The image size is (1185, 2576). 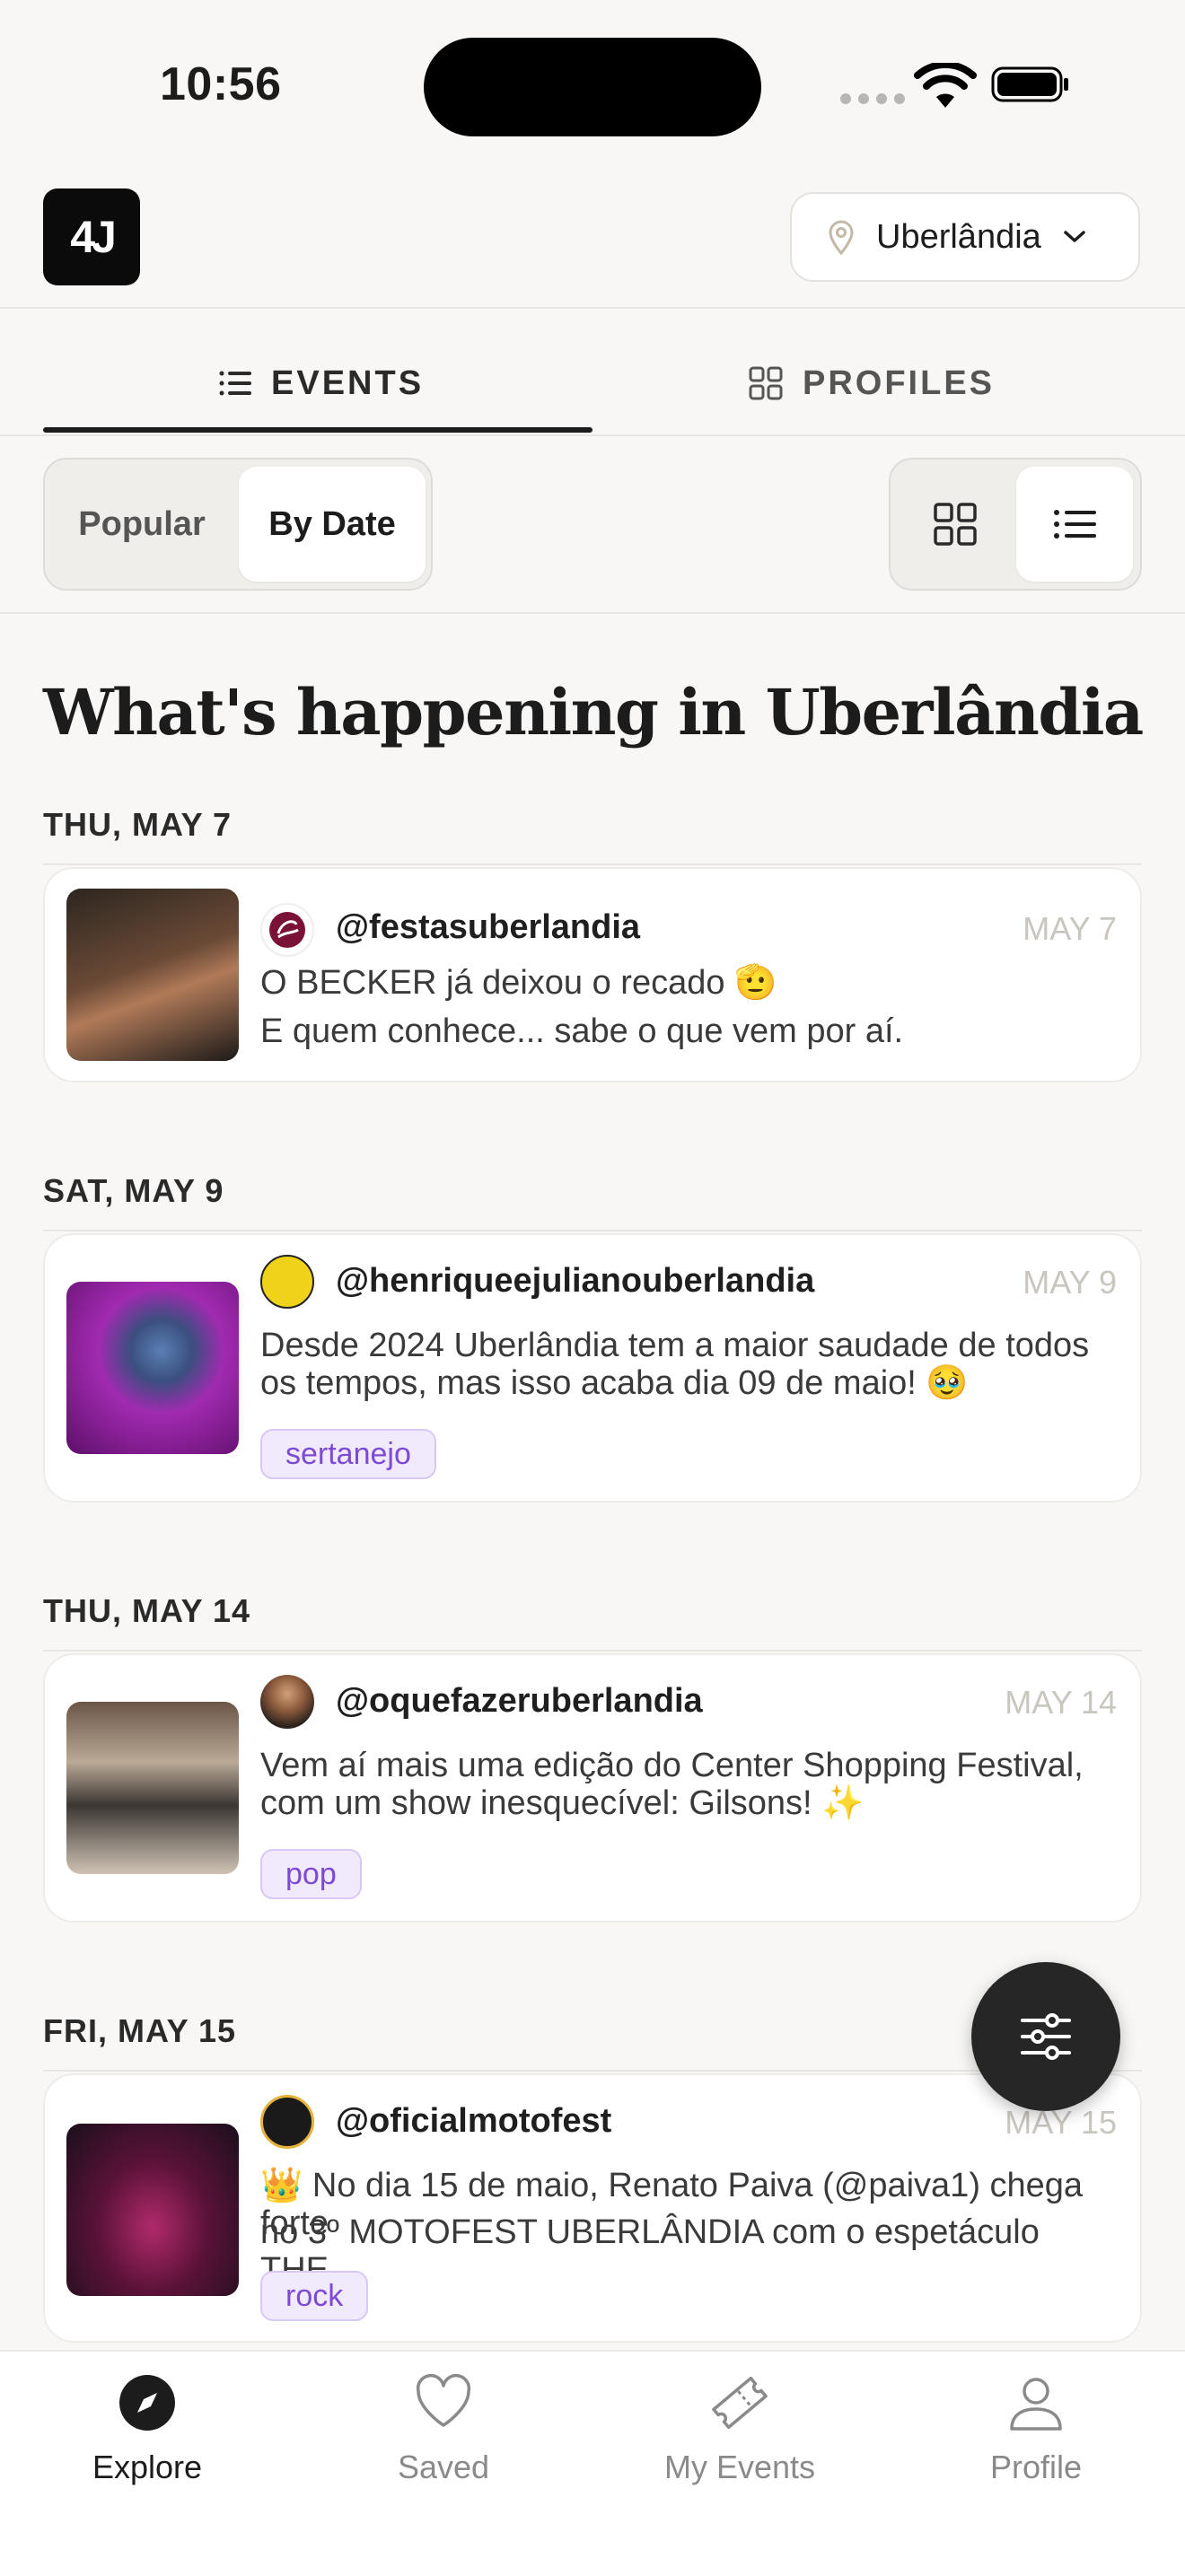 What do you see at coordinates (1061, 1702) in the screenshot?
I see `event-date: MAY 14` at bounding box center [1061, 1702].